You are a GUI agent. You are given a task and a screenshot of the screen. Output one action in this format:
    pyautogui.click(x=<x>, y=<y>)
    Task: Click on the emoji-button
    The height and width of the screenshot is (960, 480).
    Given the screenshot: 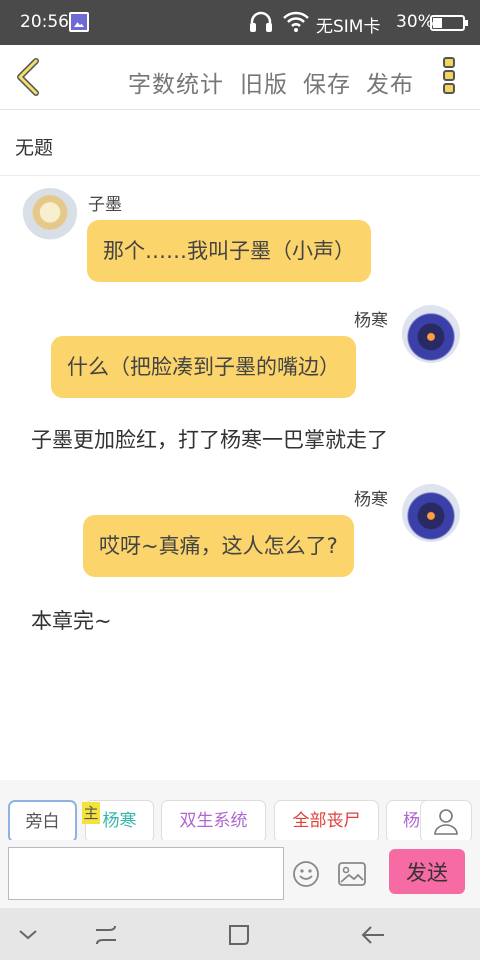 What is the action you would take?
    pyautogui.click(x=306, y=874)
    